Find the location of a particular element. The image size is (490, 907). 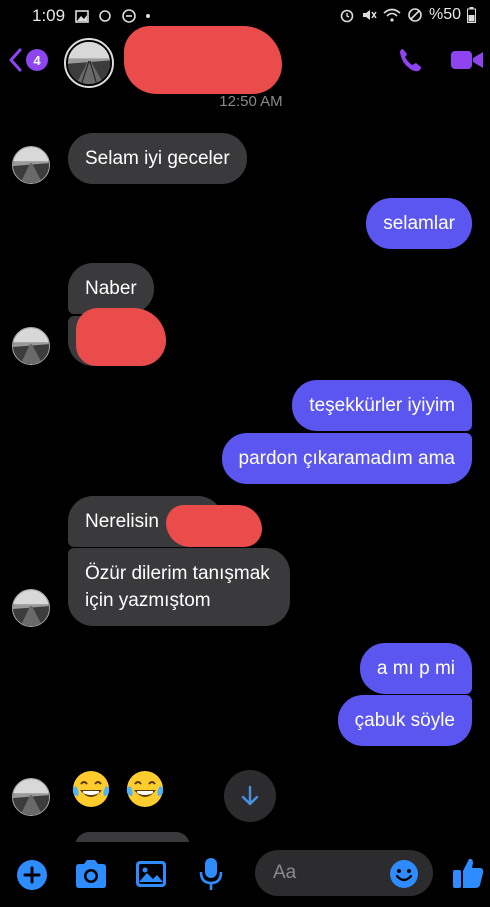

status-system-icons: %50 is located at coordinates (407, 15).